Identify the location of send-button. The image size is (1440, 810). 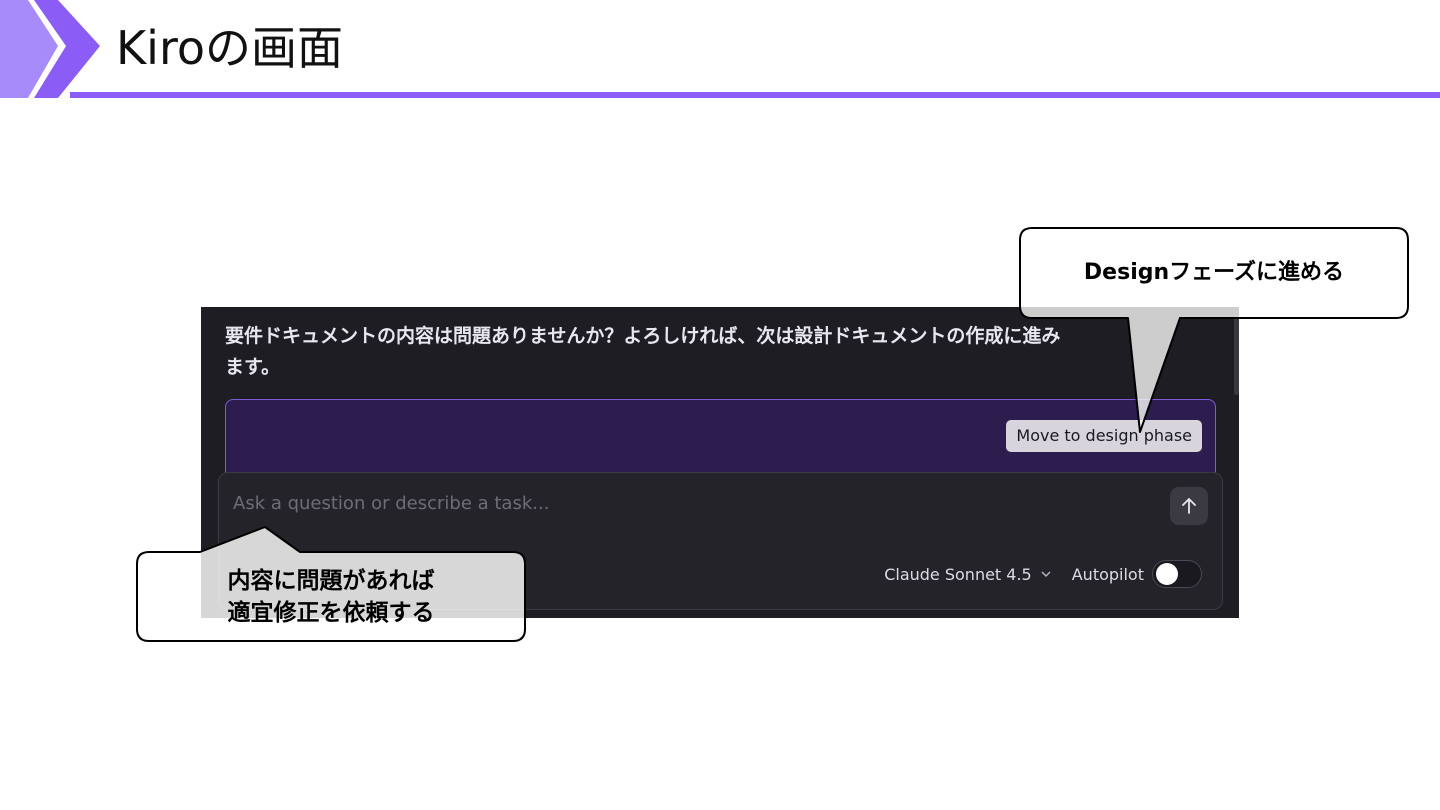
(1189, 506).